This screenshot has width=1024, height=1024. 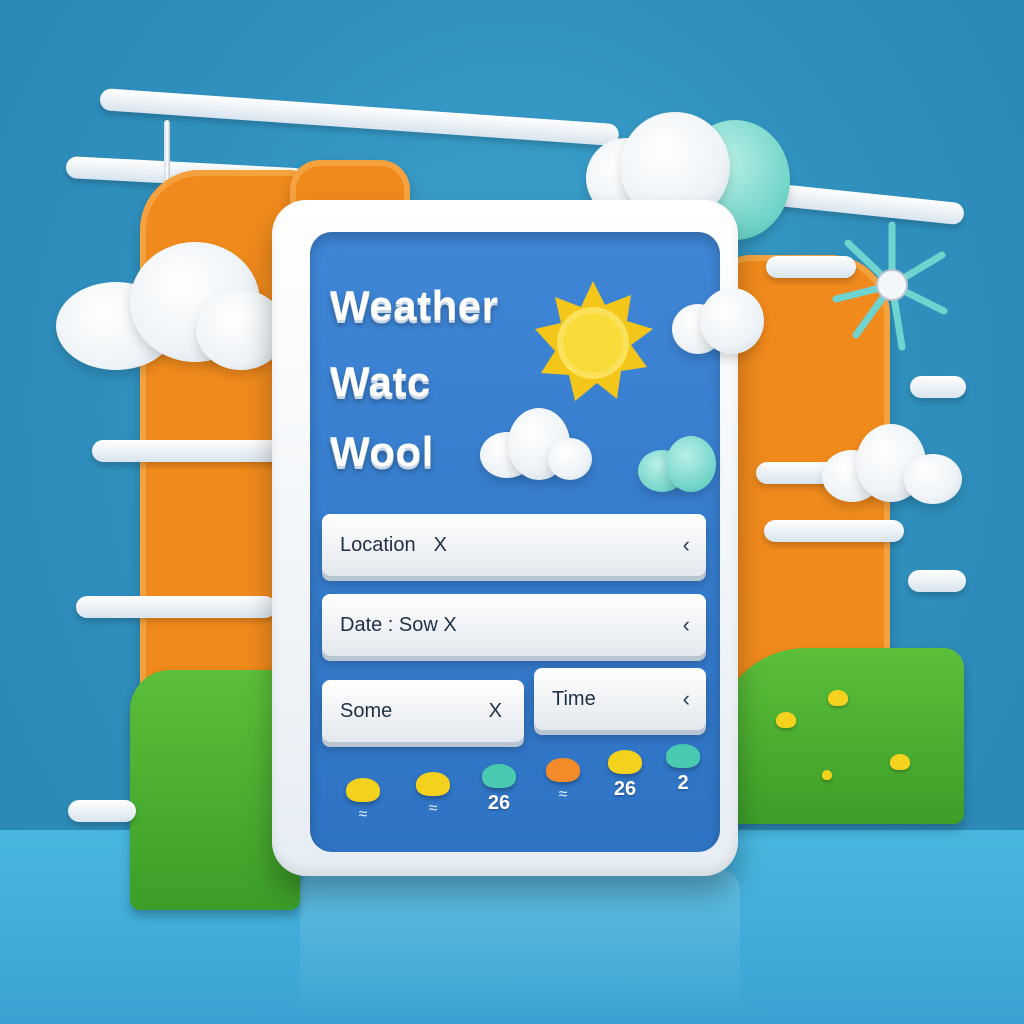 I want to click on date-field: Date : Sow X ‹, so click(x=514, y=625).